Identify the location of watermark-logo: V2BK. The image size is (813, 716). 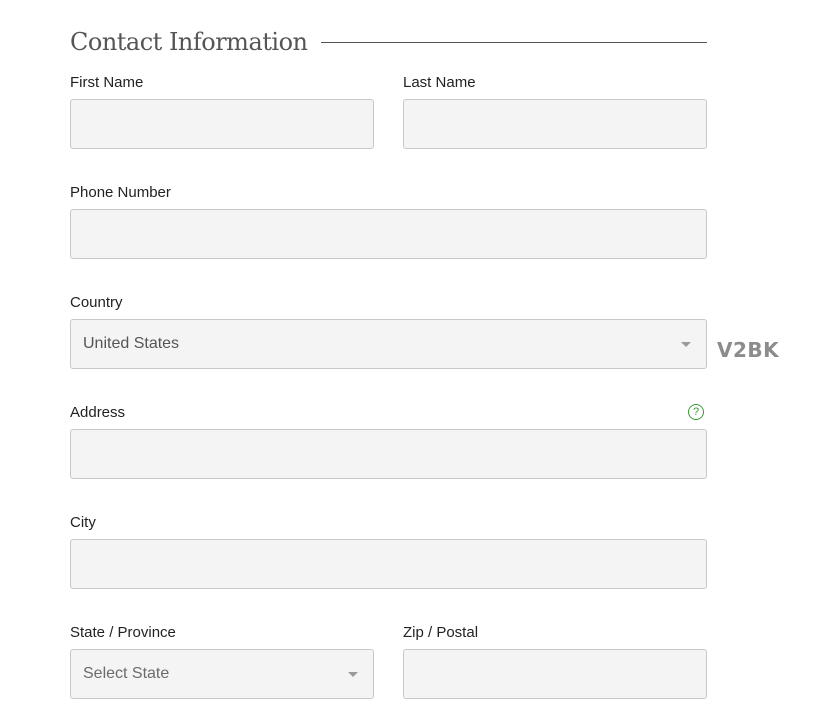
(748, 350).